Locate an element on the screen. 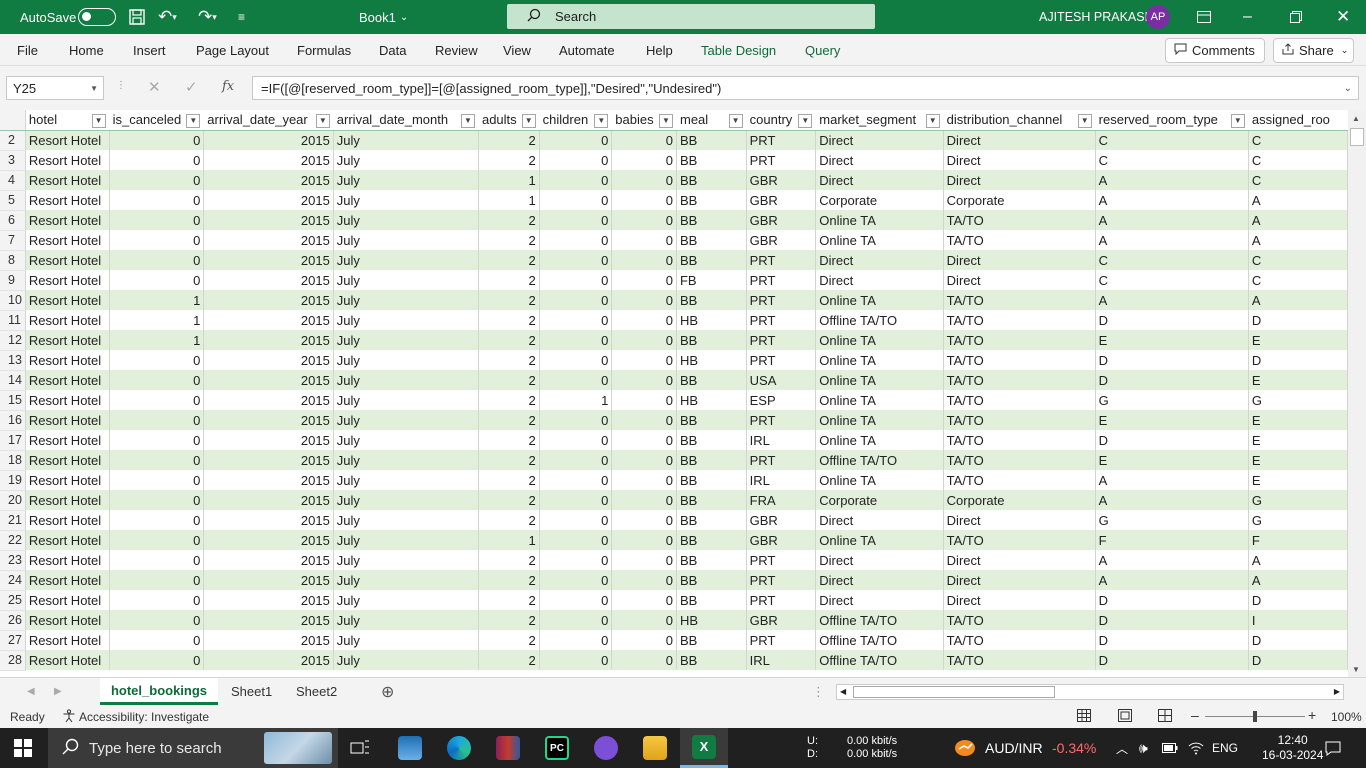 The image size is (1366, 768). scroll-up-icon: ▲ is located at coordinates (1356, 118).